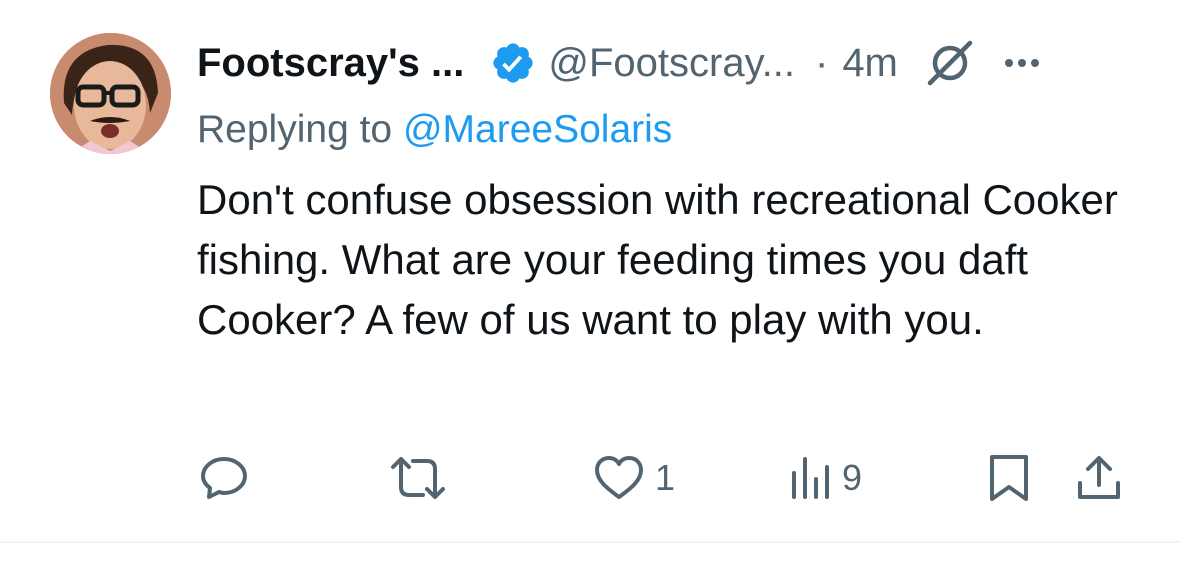  I want to click on reply-mention-link: @MareeSolaris, so click(537, 129).